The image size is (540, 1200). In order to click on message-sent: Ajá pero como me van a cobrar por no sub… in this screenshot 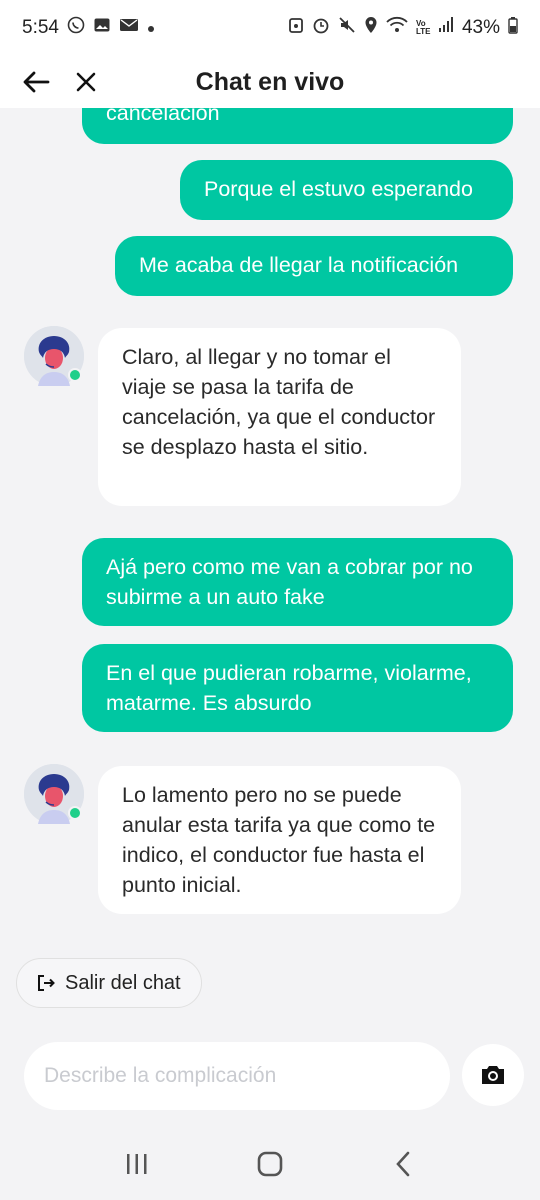, I will do `click(297, 582)`.